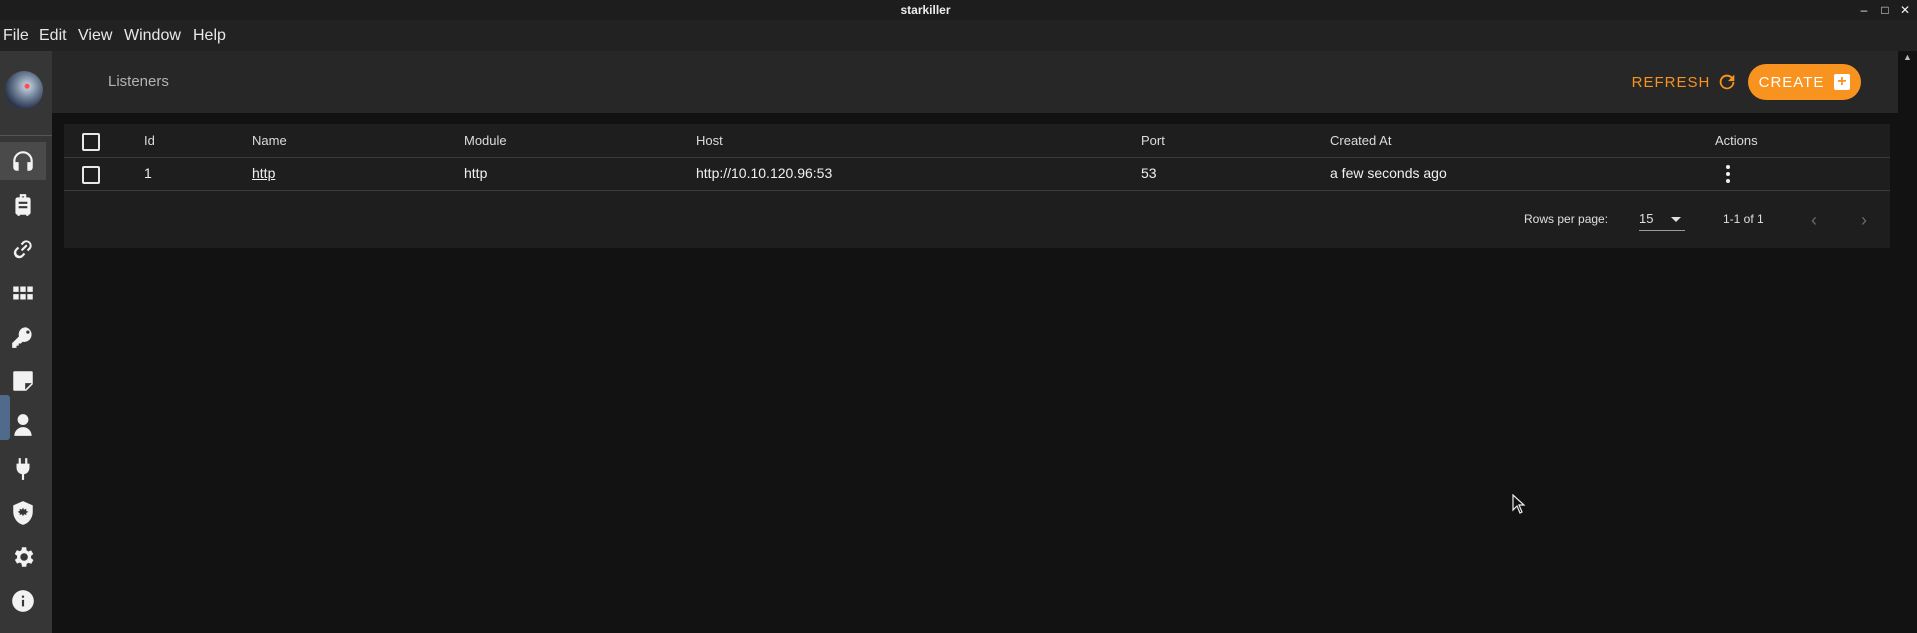 The image size is (1917, 633). I want to click on luggage-icon, so click(23, 205).